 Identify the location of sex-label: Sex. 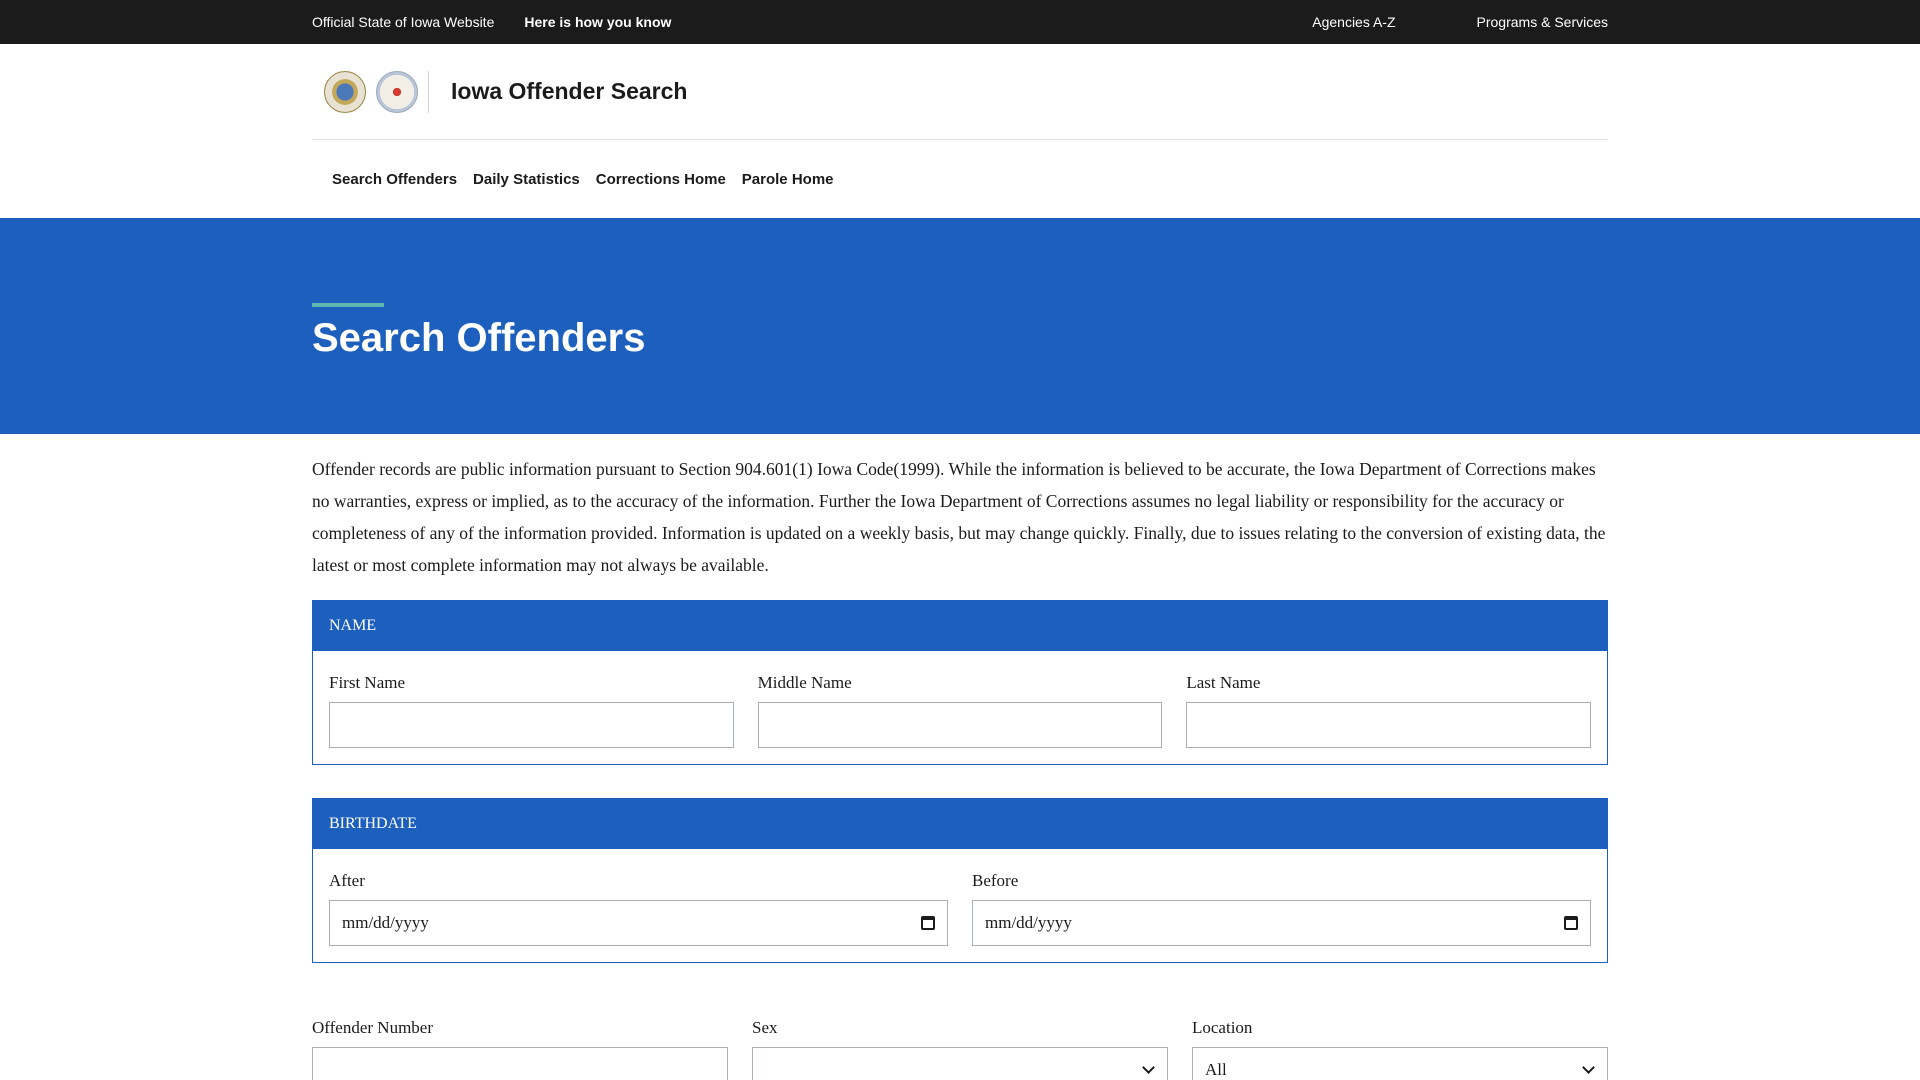
(765, 1027).